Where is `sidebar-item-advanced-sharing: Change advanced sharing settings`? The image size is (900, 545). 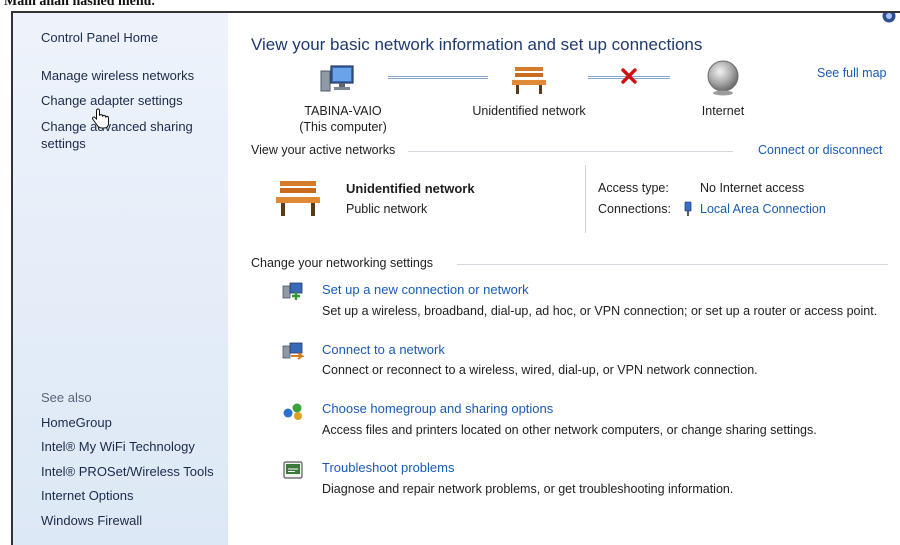
sidebar-item-advanced-sharing: Change advanced sharing settings is located at coordinates (126, 135).